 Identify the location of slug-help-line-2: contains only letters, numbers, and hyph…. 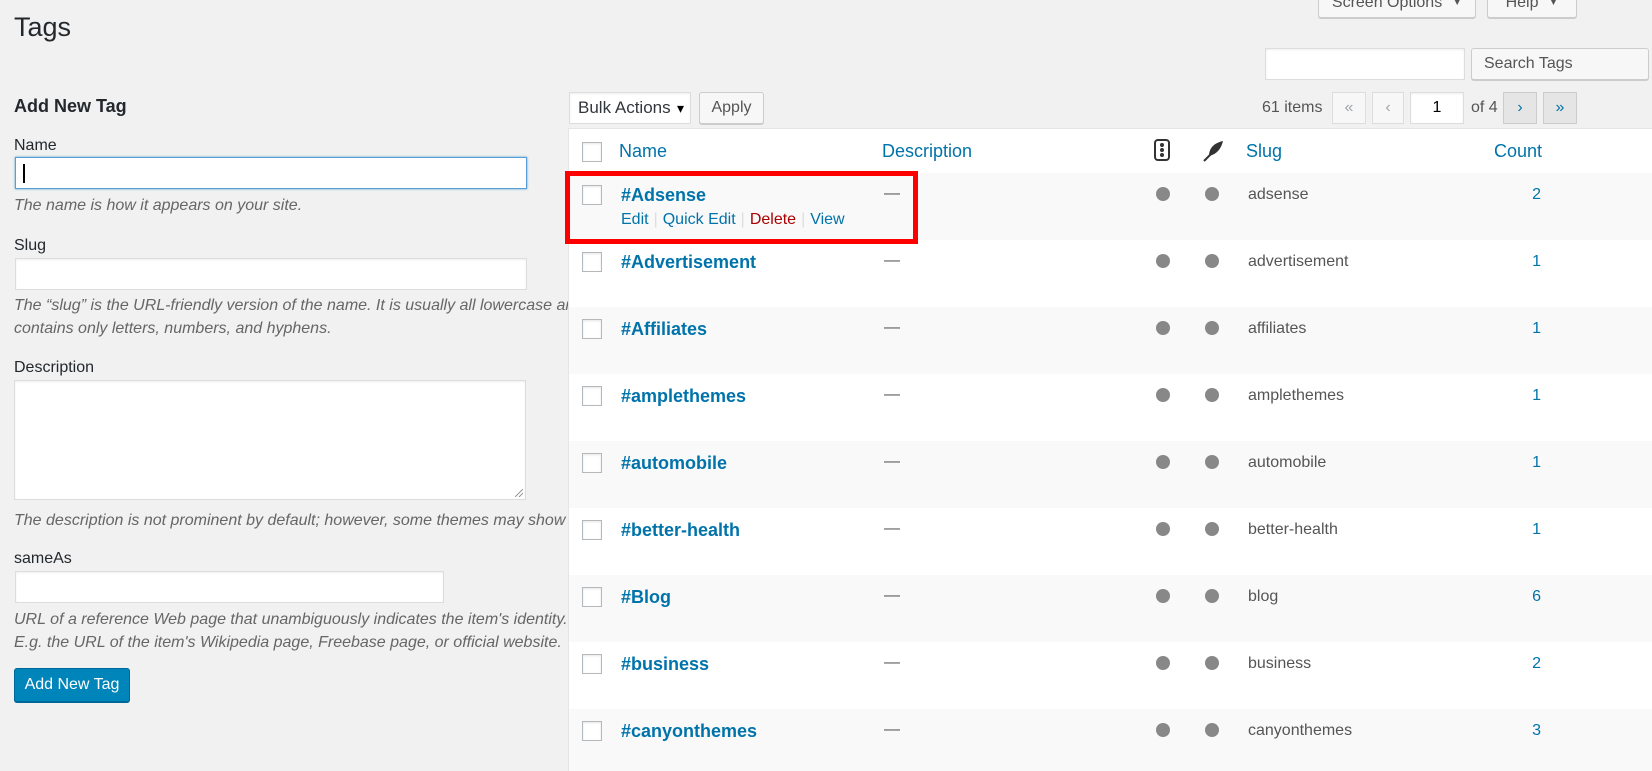
(173, 328).